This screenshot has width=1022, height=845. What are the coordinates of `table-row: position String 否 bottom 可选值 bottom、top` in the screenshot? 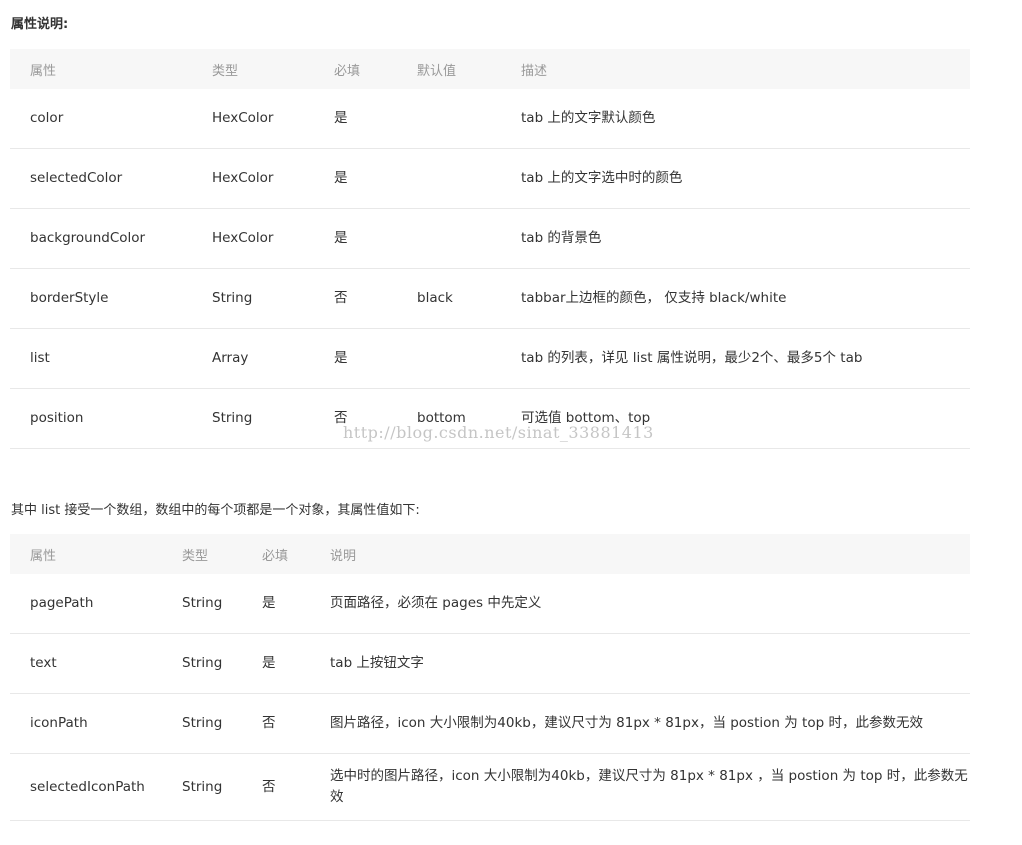 It's located at (490, 418).